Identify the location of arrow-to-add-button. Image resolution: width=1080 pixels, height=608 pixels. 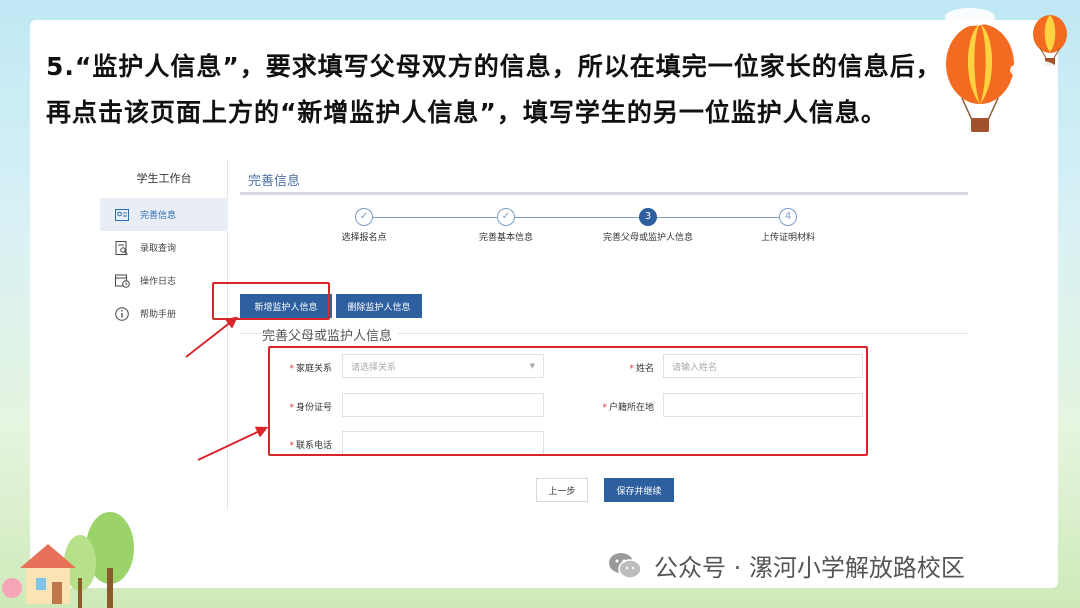
(211, 337).